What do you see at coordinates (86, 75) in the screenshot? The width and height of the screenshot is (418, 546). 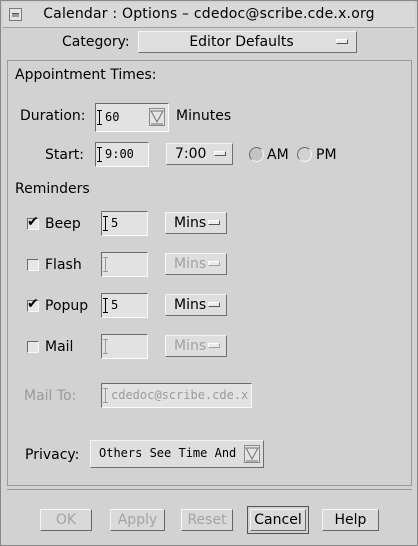 I see `appointment-times-heading: Appointment Times:` at bounding box center [86, 75].